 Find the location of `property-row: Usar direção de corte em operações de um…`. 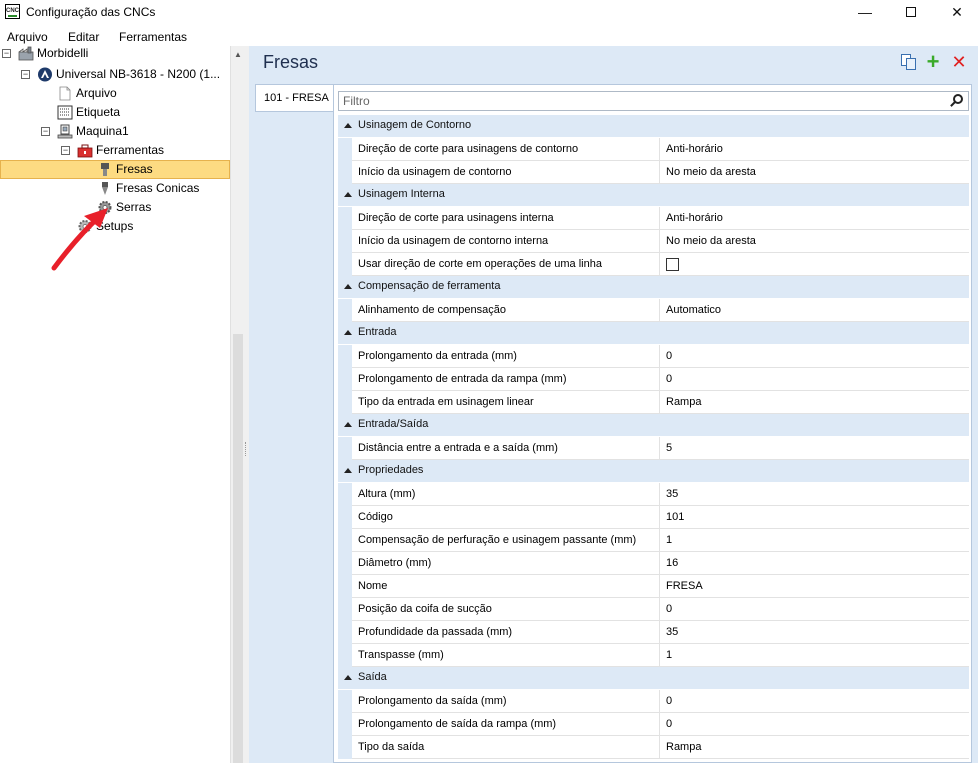

property-row: Usar direção de corte em operações de um… is located at coordinates (653, 264).